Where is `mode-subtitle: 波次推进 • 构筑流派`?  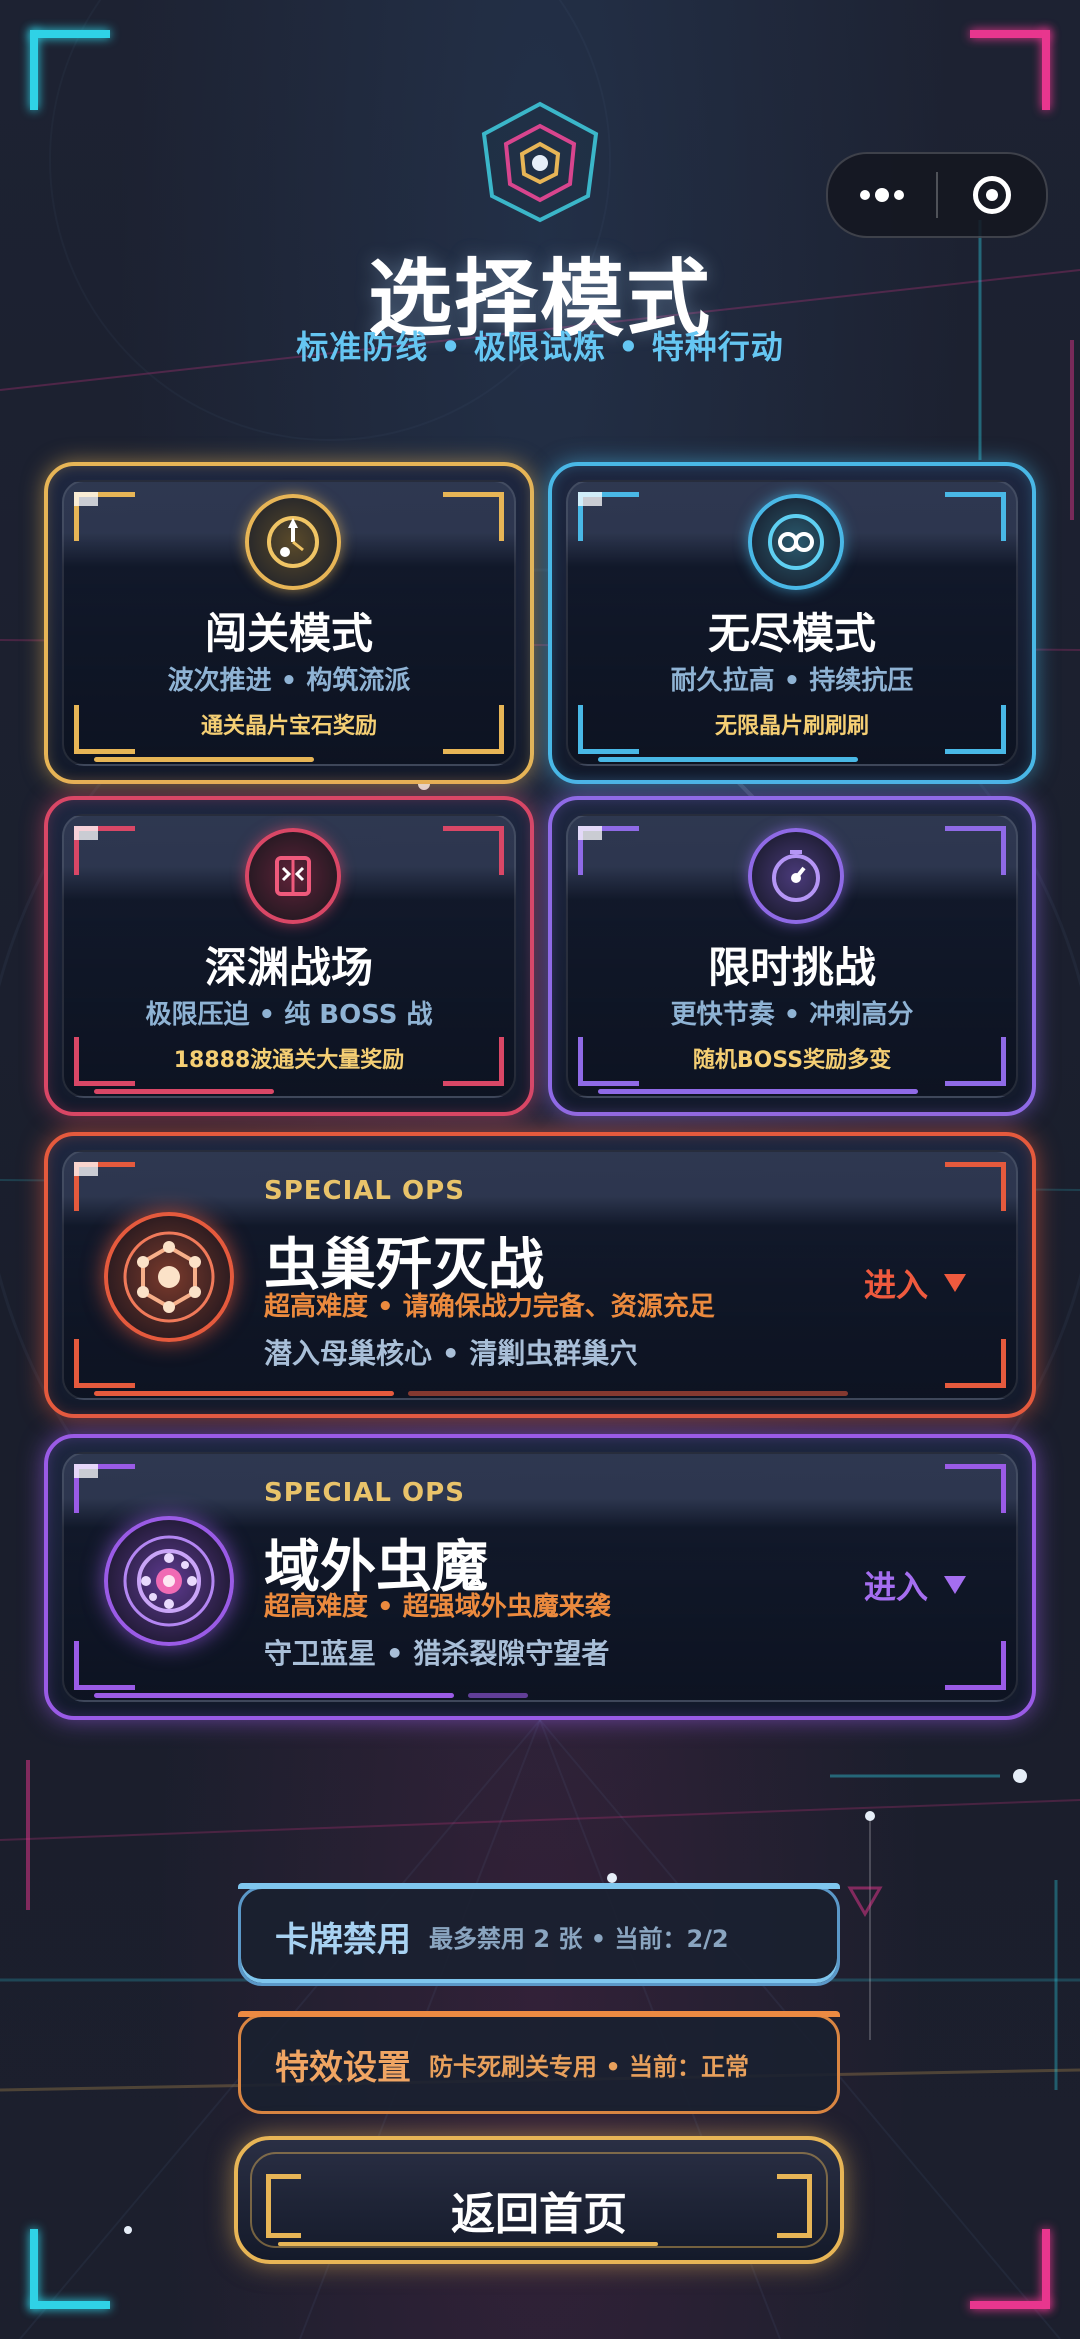 mode-subtitle: 波次推进 • 构筑流派 is located at coordinates (289, 681).